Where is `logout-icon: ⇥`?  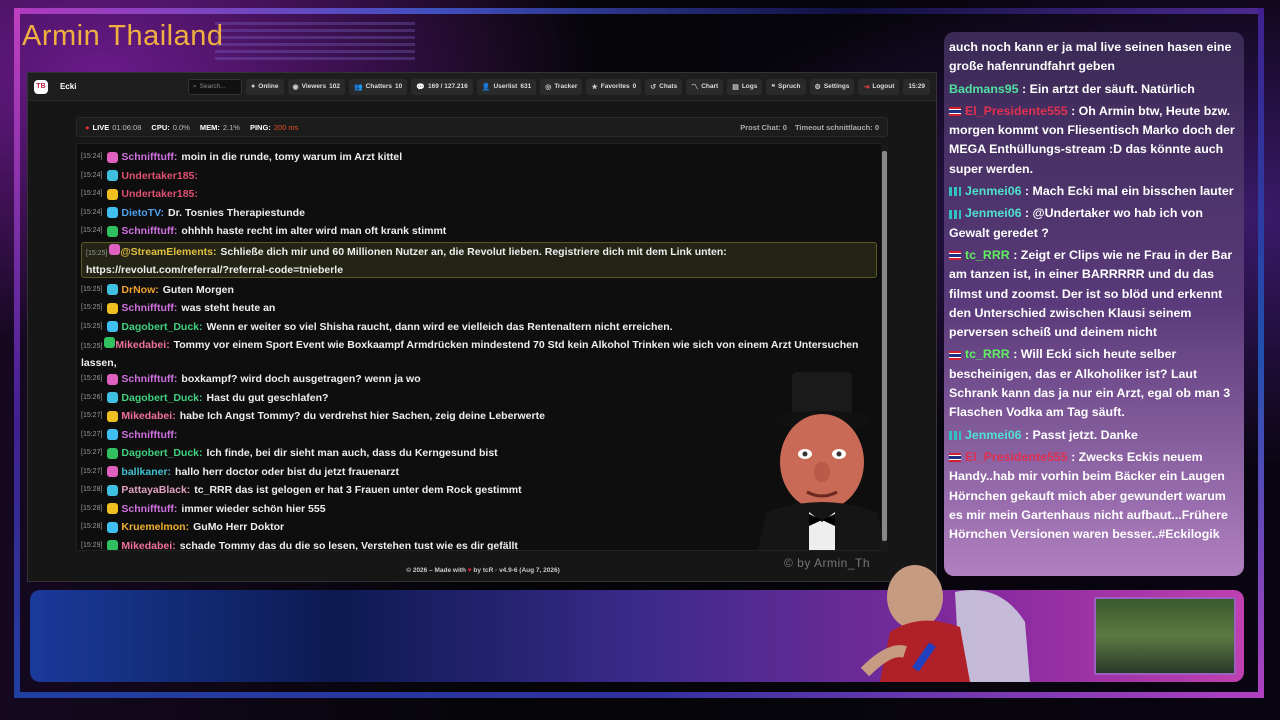
logout-icon: ⇥ is located at coordinates (866, 87).